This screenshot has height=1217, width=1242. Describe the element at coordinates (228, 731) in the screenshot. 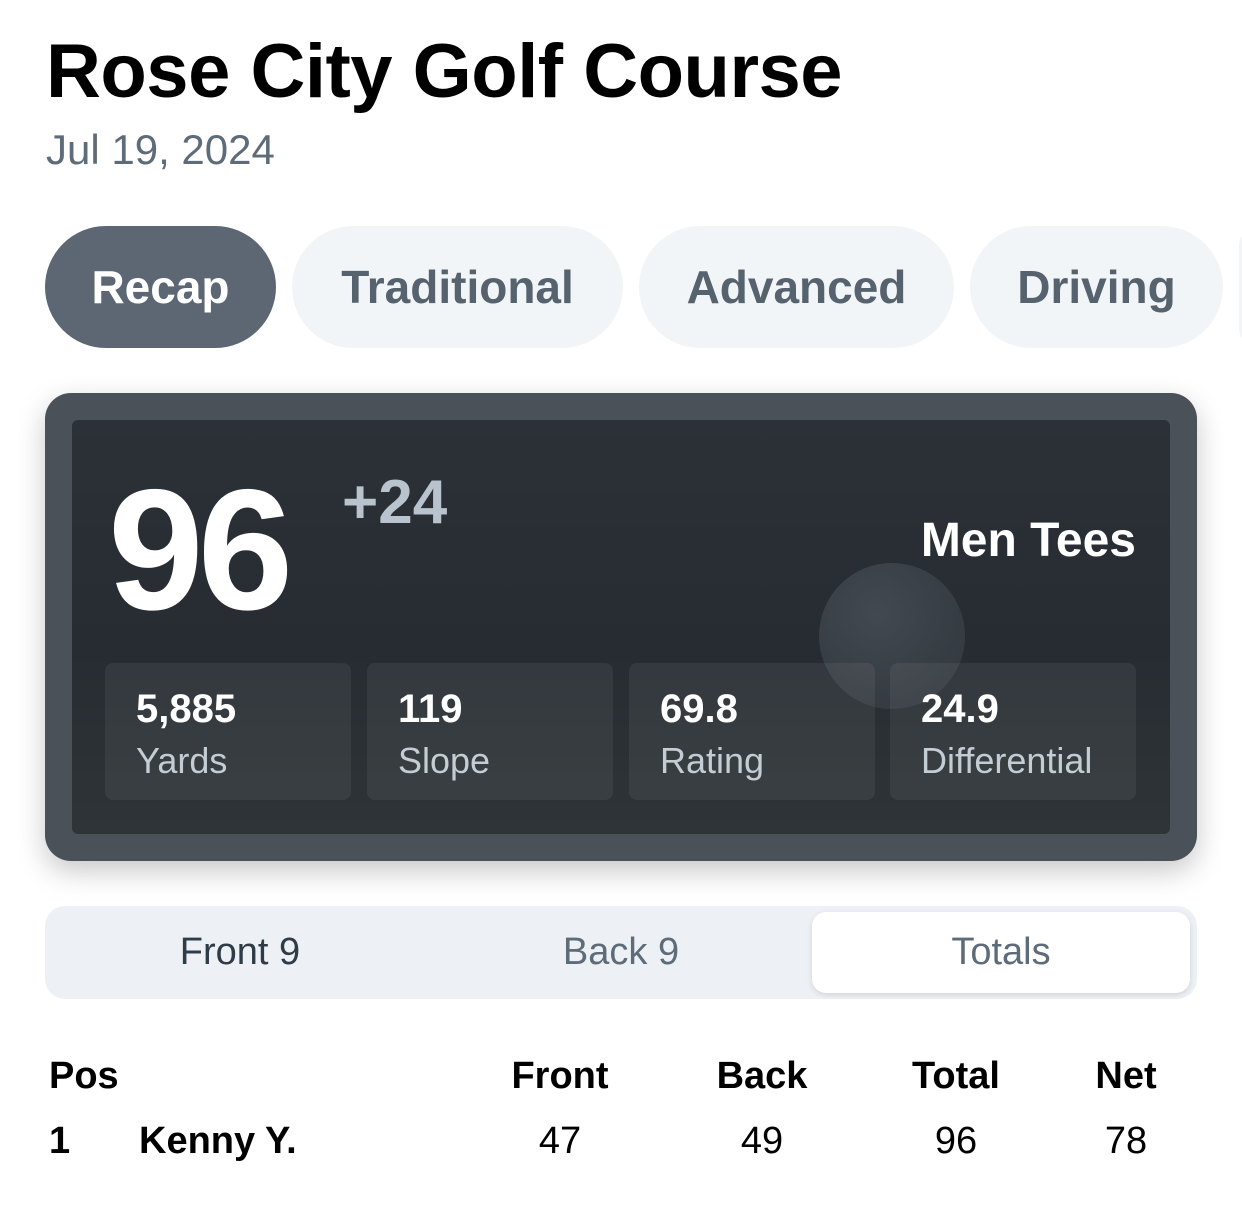

I see `stat-yards: 5,885 Yards` at that location.